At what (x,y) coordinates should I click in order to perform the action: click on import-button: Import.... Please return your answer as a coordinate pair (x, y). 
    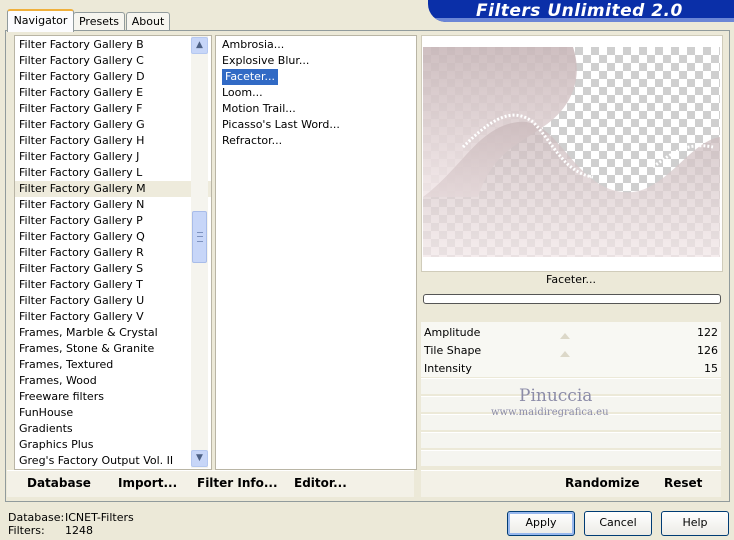
    Looking at the image, I should click on (147, 483).